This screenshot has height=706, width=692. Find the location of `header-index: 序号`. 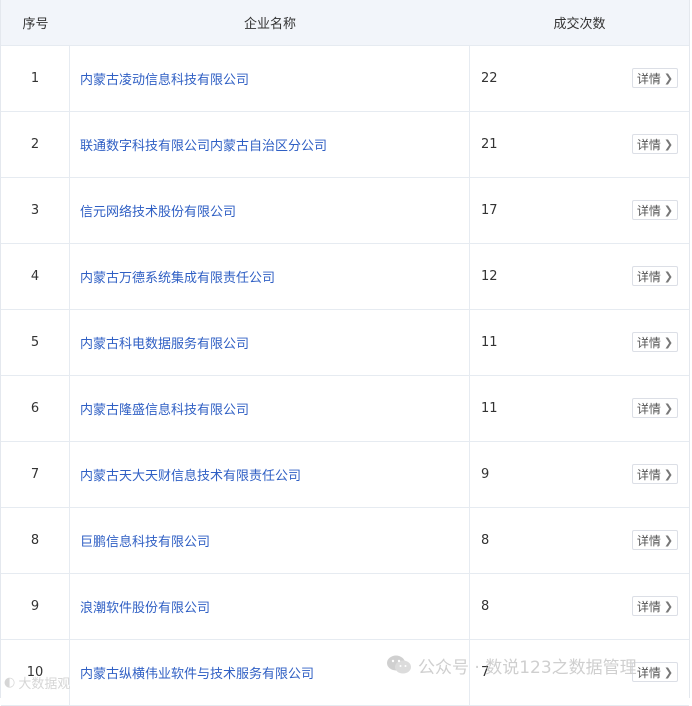

header-index: 序号 is located at coordinates (35, 24).